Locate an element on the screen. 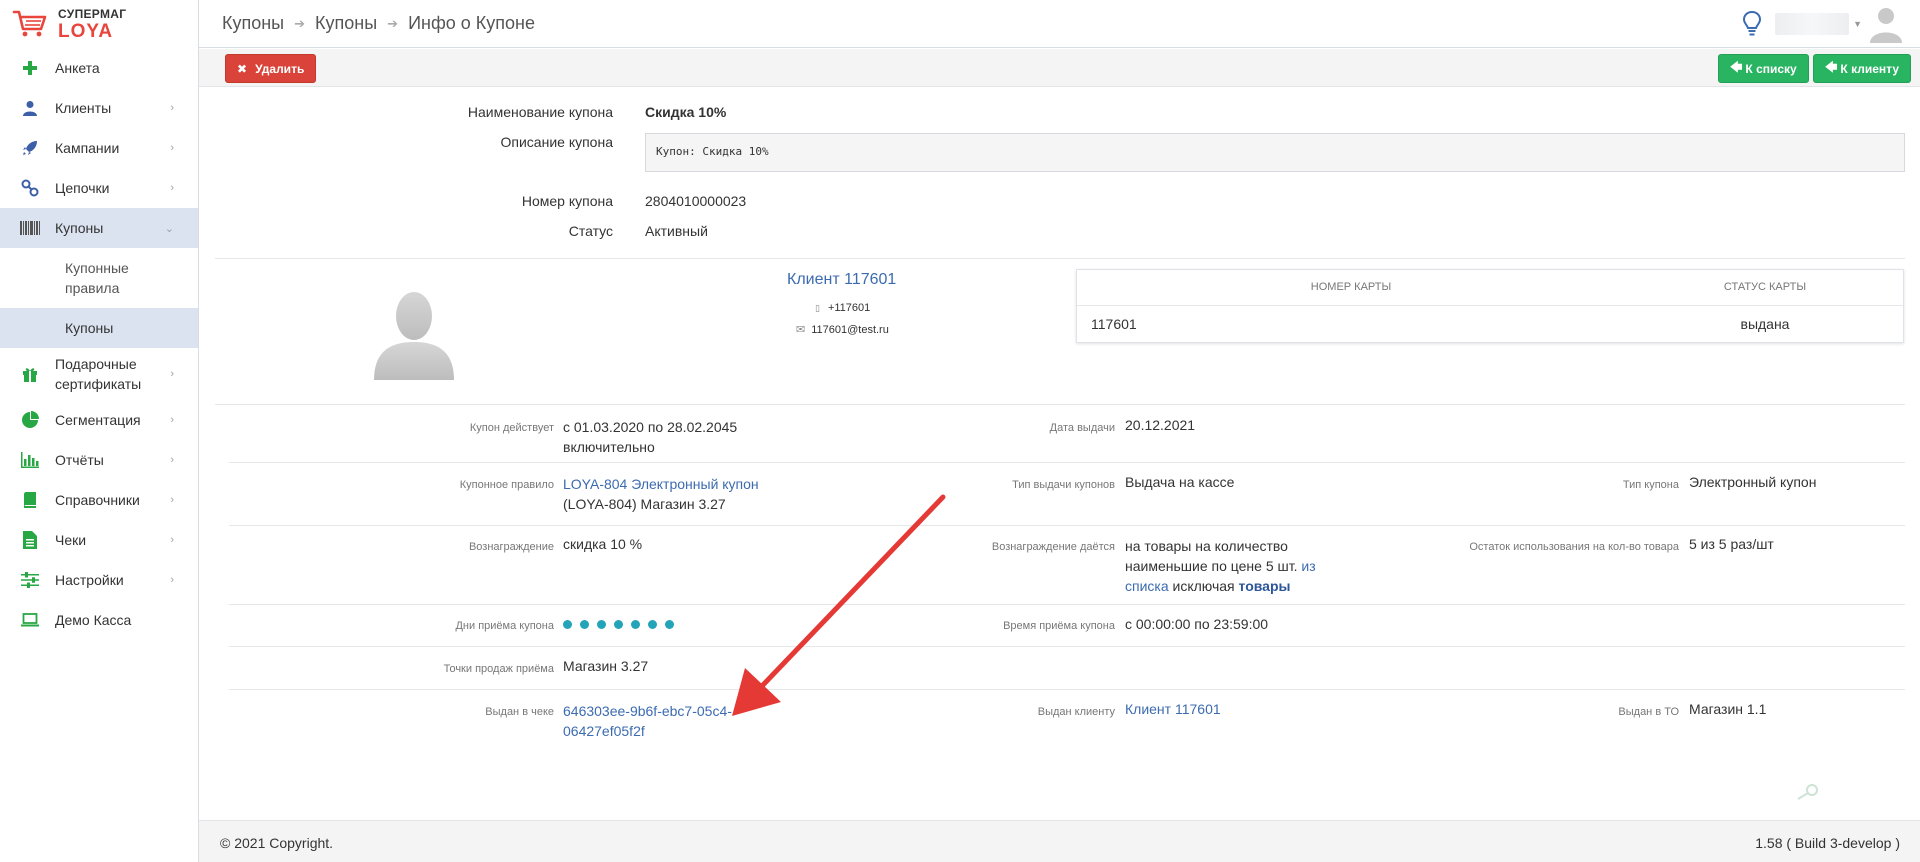  to-client-button: 🡄 К клиенту is located at coordinates (1862, 68).